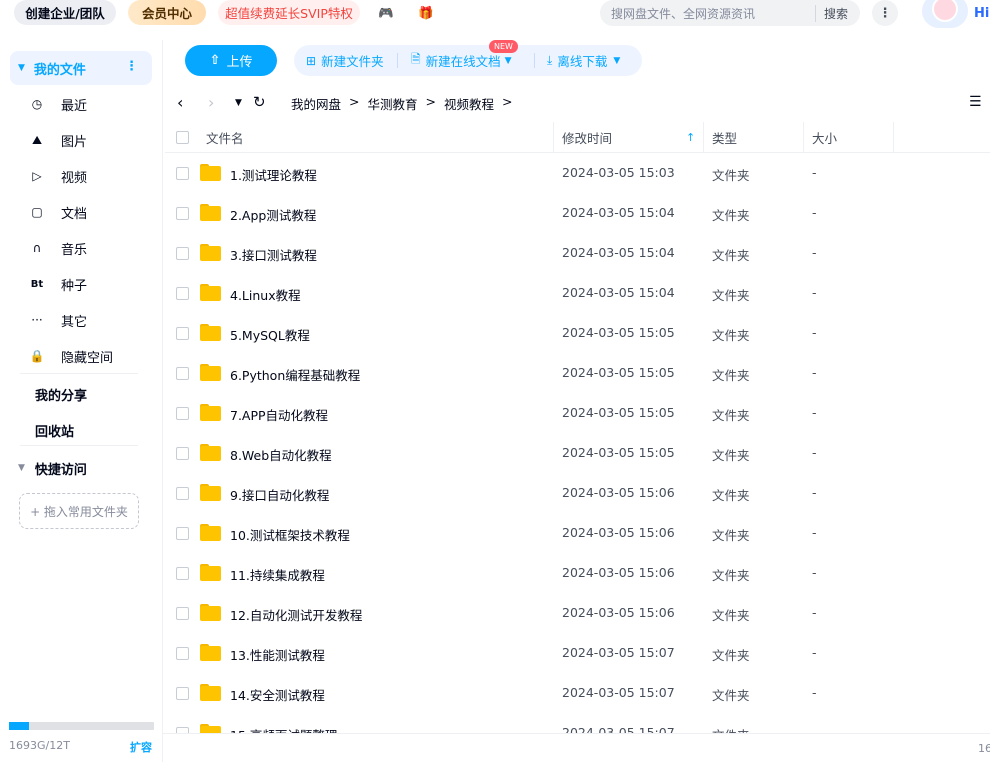 This screenshot has height=762, width=990. Describe the element at coordinates (277, 694) in the screenshot. I see `file-name: 14.安全测试教程` at that location.